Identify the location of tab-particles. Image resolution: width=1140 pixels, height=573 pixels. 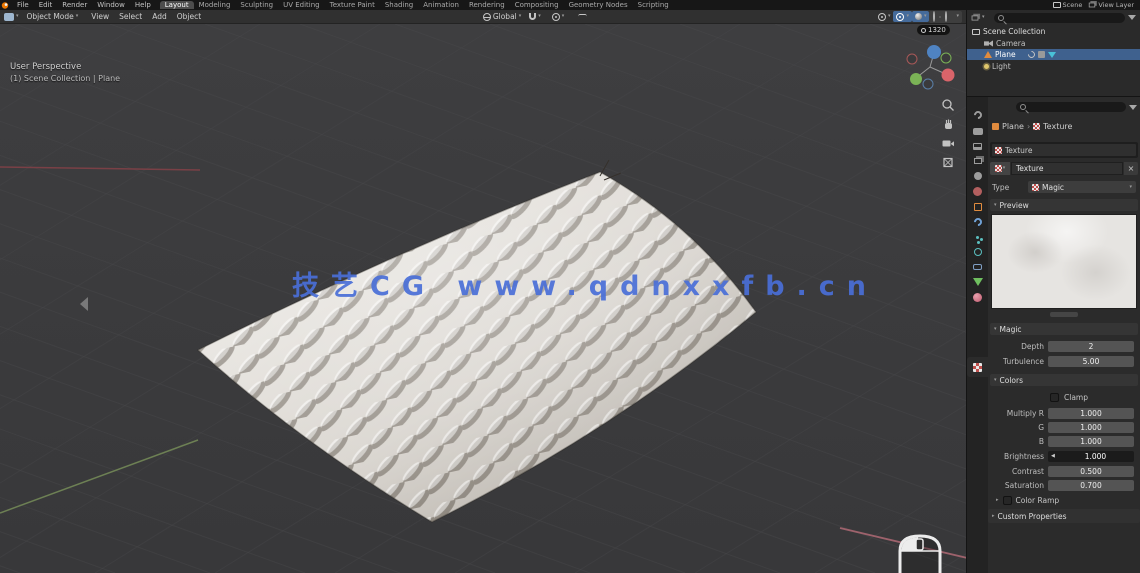
(977, 237).